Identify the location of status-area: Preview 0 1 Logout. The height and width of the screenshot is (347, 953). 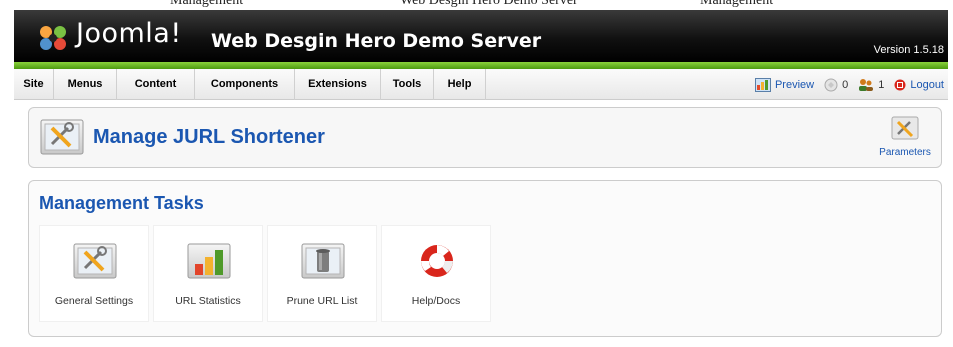
(849, 84).